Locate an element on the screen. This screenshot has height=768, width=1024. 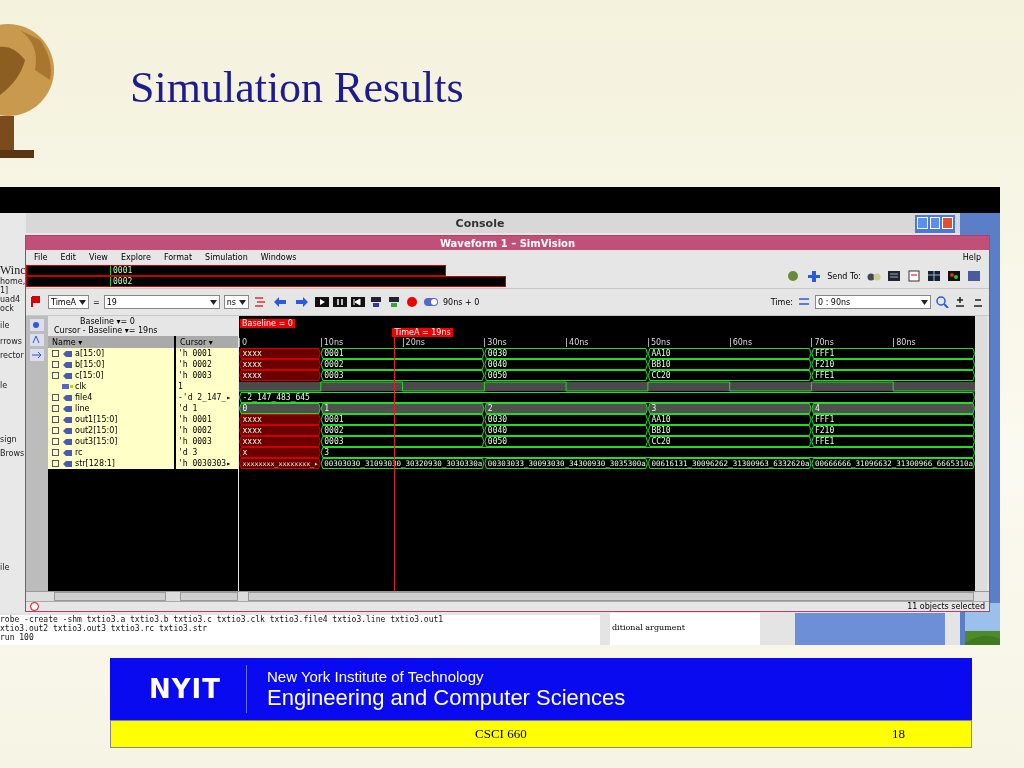
window-title: Waveform 1 – SimVision is located at coordinates (507, 243).